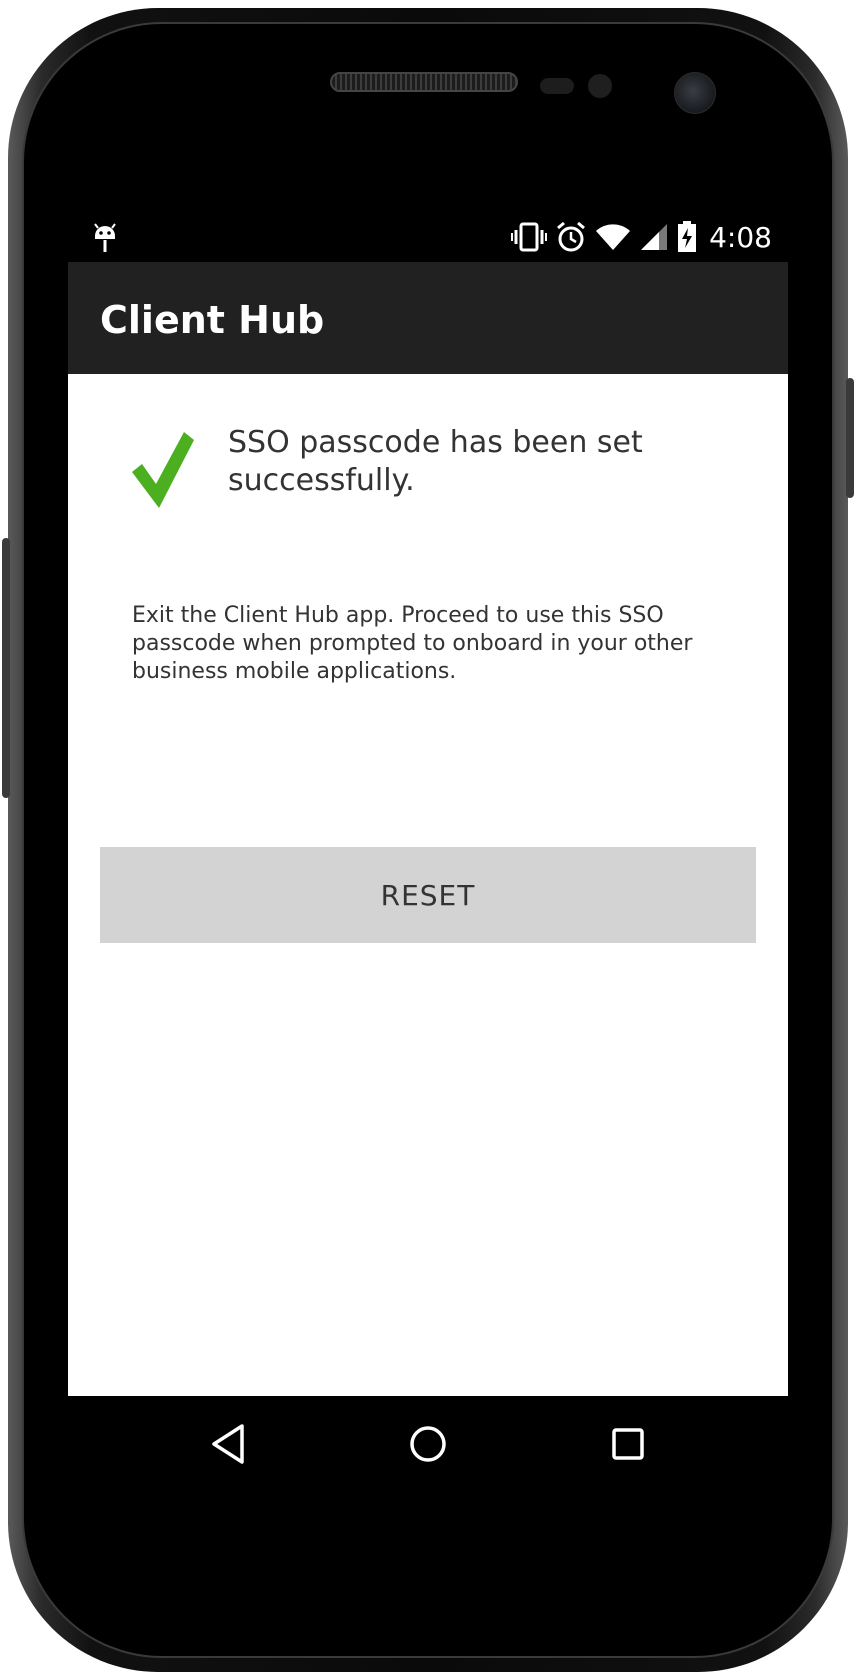 This screenshot has height=1676, width=856. Describe the element at coordinates (163, 470) in the screenshot. I see `checkmark-icon` at that location.